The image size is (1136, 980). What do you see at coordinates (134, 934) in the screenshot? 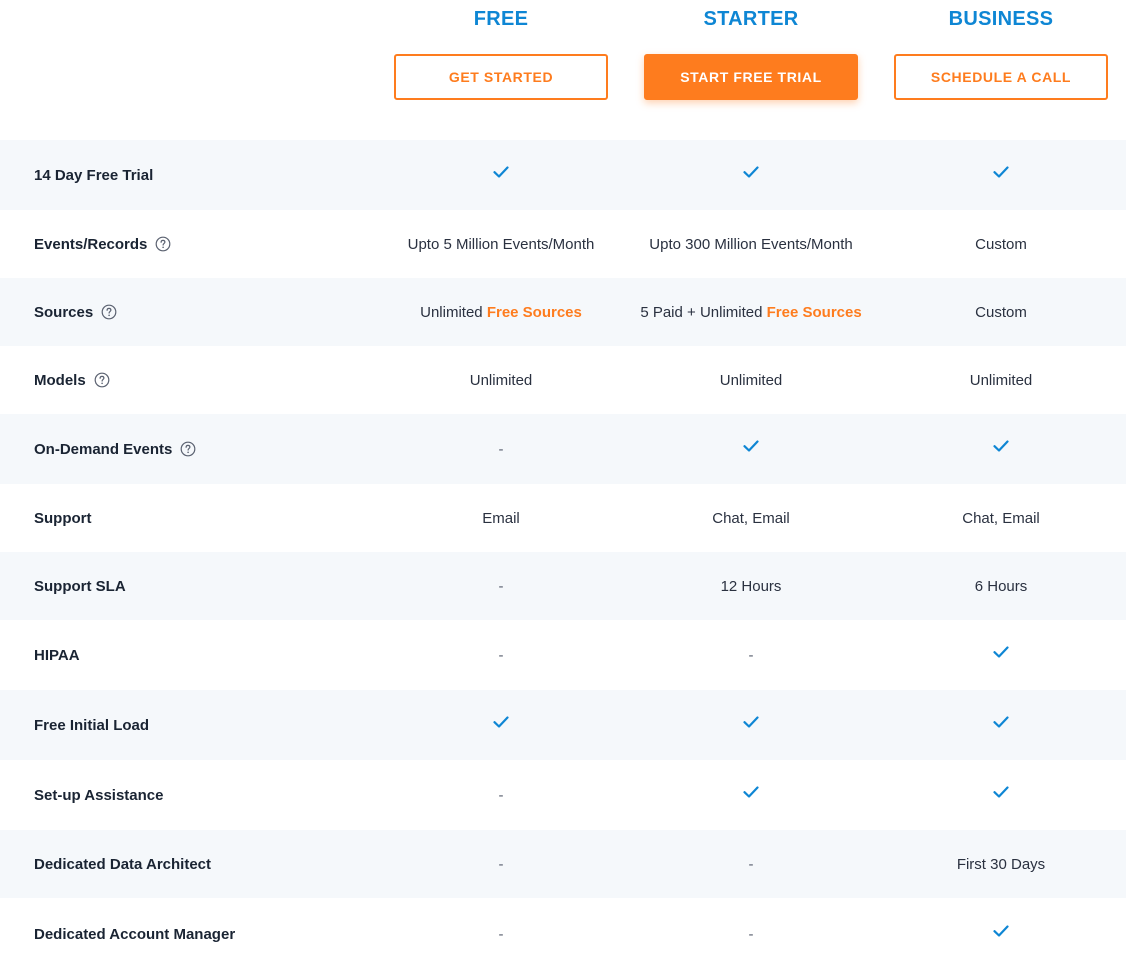
I see `feature-label: Dedicated Account Manager` at bounding box center [134, 934].